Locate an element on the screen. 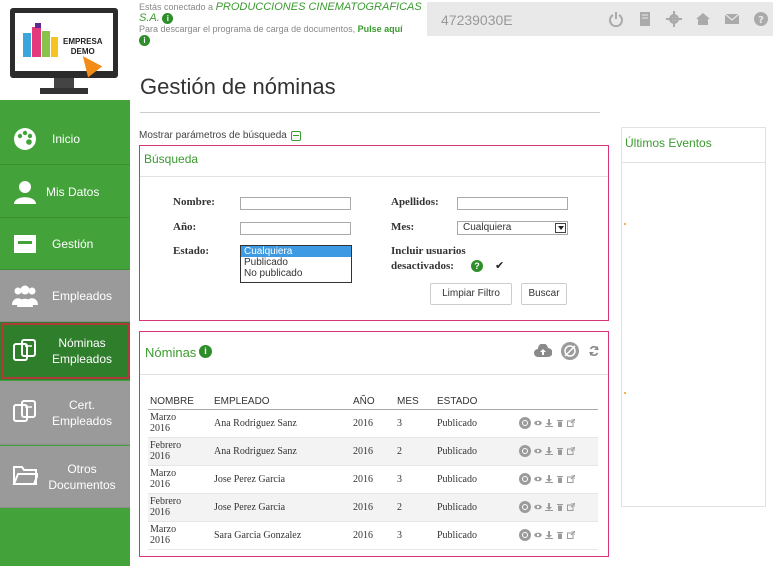 Image resolution: width=773 pixels, height=566 pixels. logo: EMPRESA DEMO is located at coordinates (65, 50).